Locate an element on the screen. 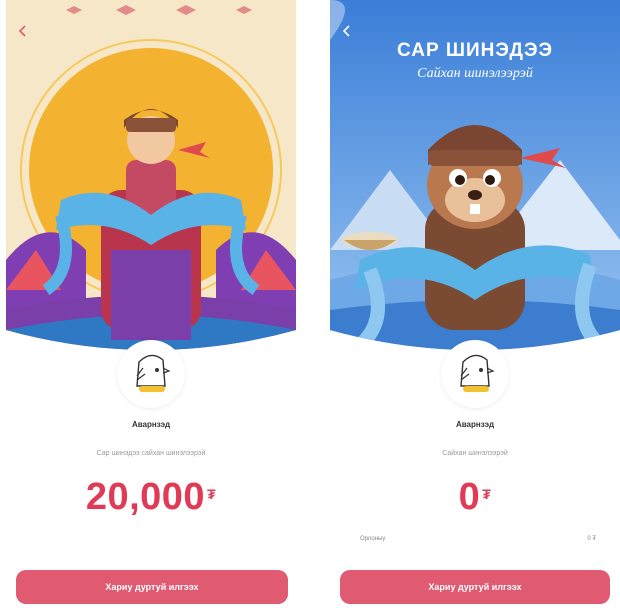  gift-amount: 20,000 ₮ is located at coordinates (151, 497).